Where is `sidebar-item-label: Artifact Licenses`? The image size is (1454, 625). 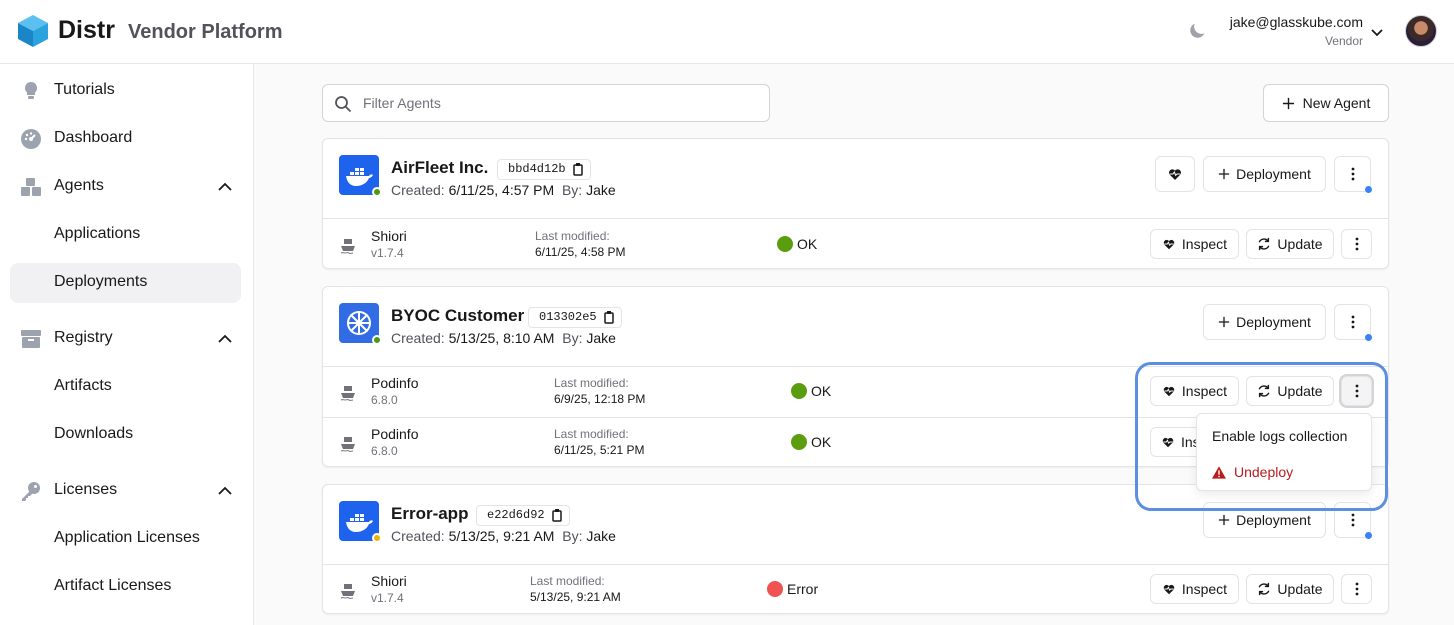 sidebar-item-label: Artifact Licenses is located at coordinates (113, 585).